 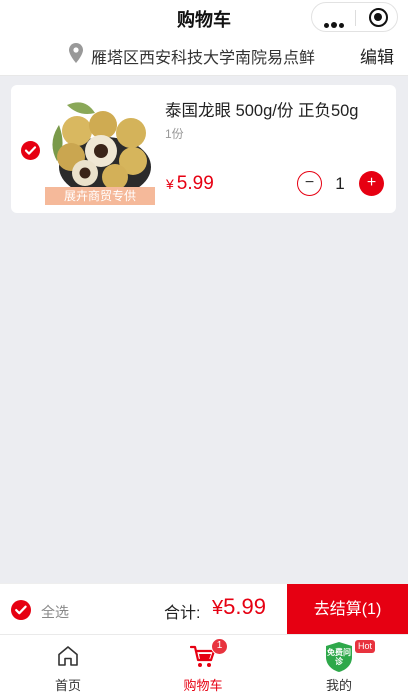 I want to click on checkout-button: 去结算(1), so click(x=347, y=609).